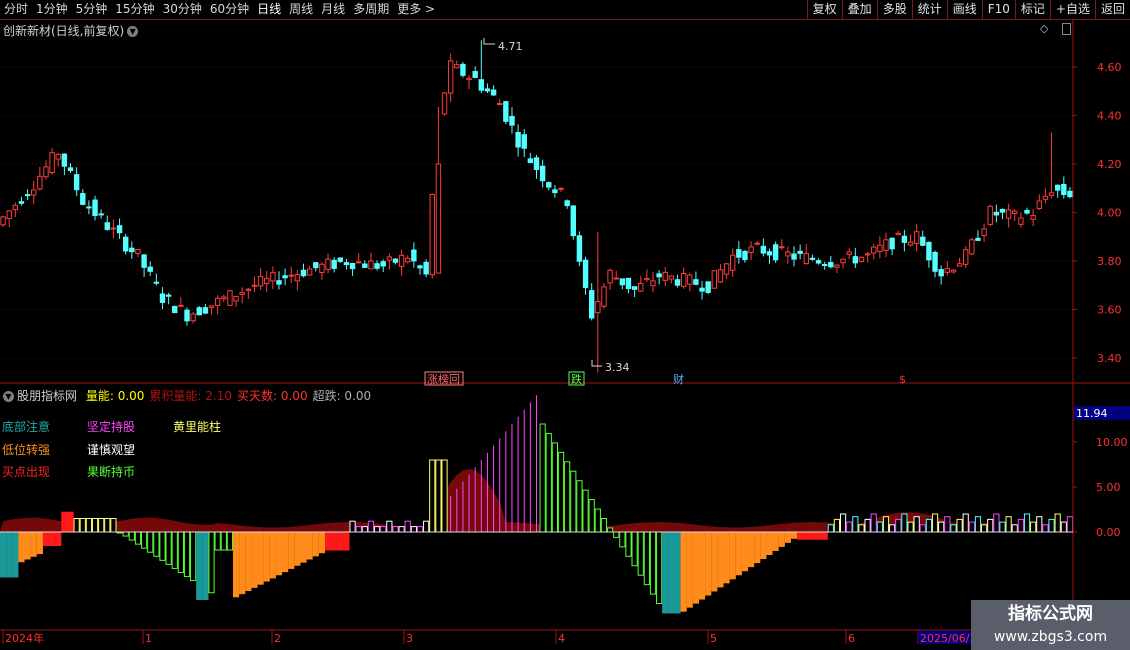 The width and height of the screenshot is (1130, 650). Describe the element at coordinates (894, 9) in the screenshot. I see `toolbar-button: 多股` at that location.